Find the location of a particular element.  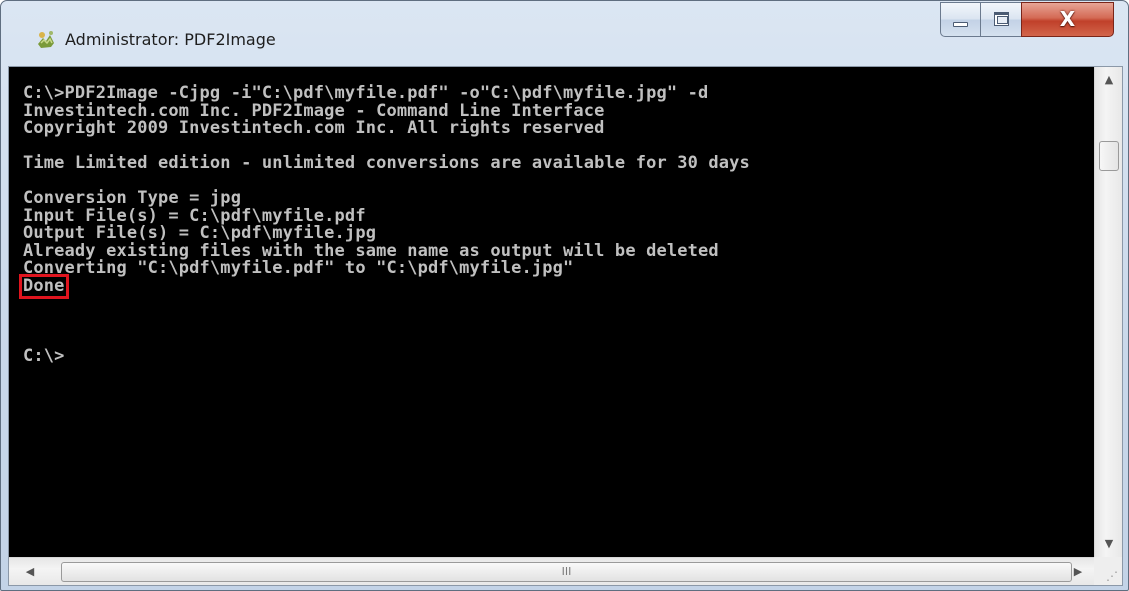

console-line: C:\> is located at coordinates (558, 355).